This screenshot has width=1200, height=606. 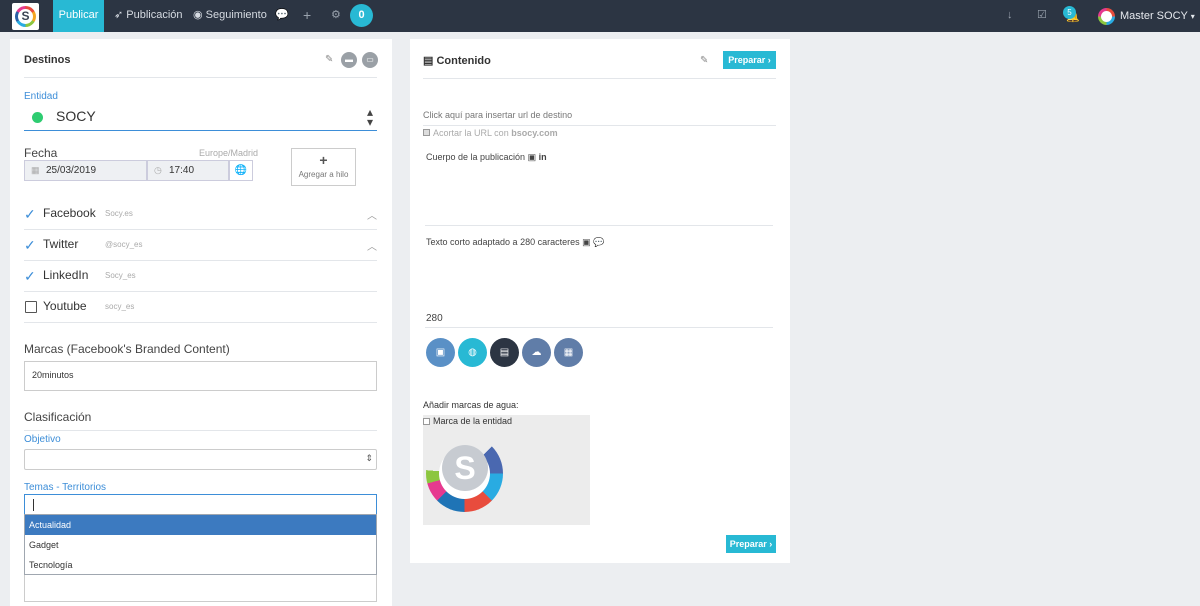 I want to click on nav-publish-tab: Publicar, so click(x=78, y=16).